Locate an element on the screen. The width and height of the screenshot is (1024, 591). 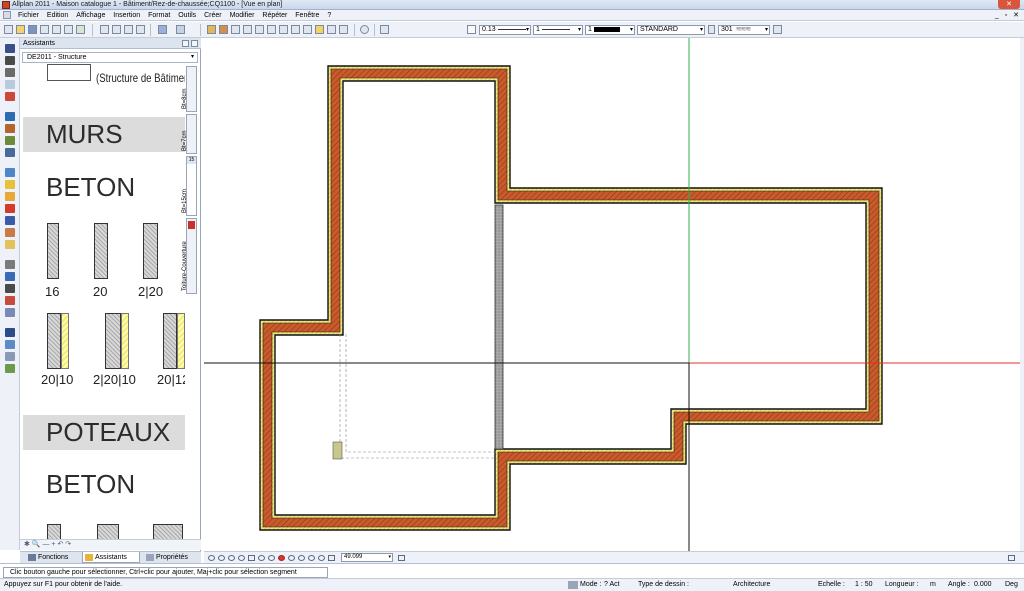
column-tool-icon is located at coordinates (10, 128).